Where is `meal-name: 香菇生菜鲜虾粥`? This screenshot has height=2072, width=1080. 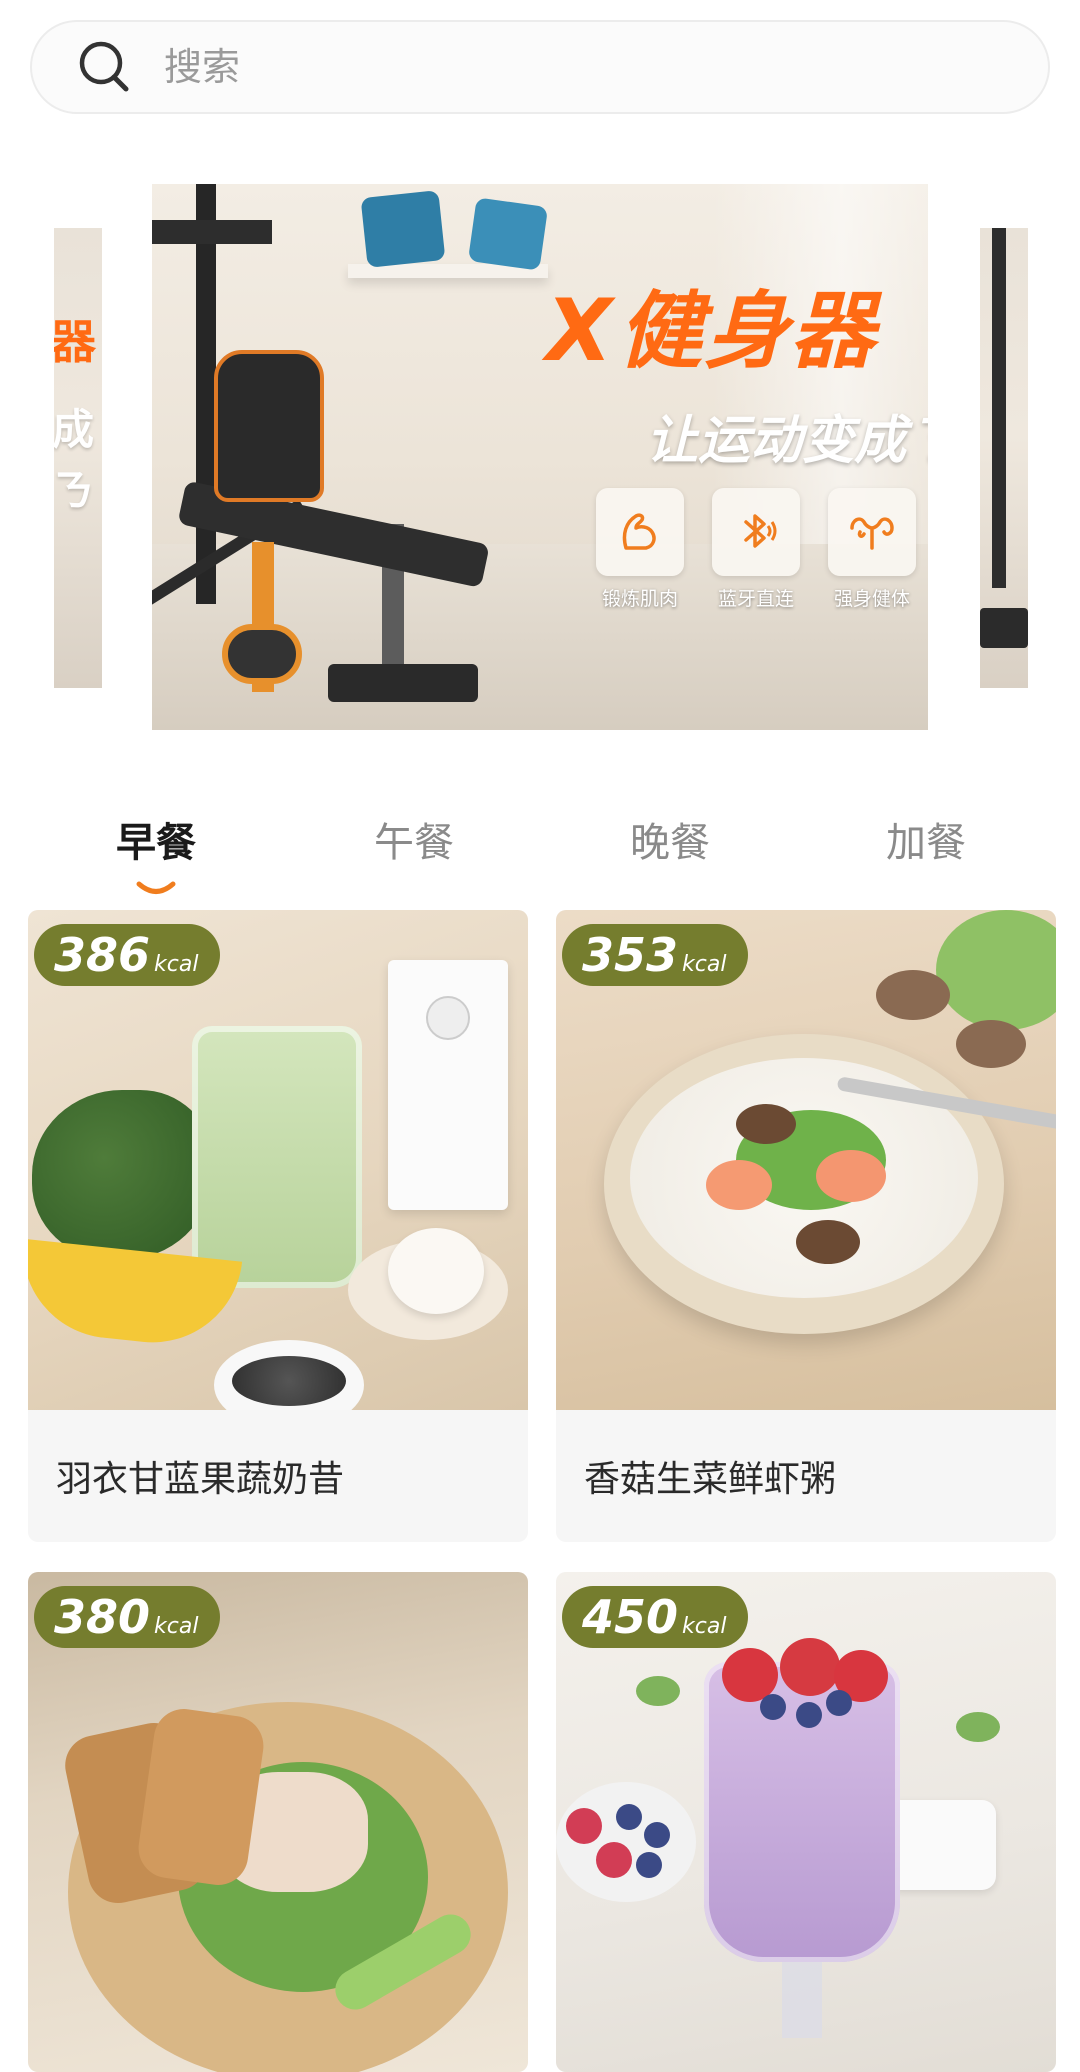 meal-name: 香菇生菜鲜虾粥 is located at coordinates (710, 1479).